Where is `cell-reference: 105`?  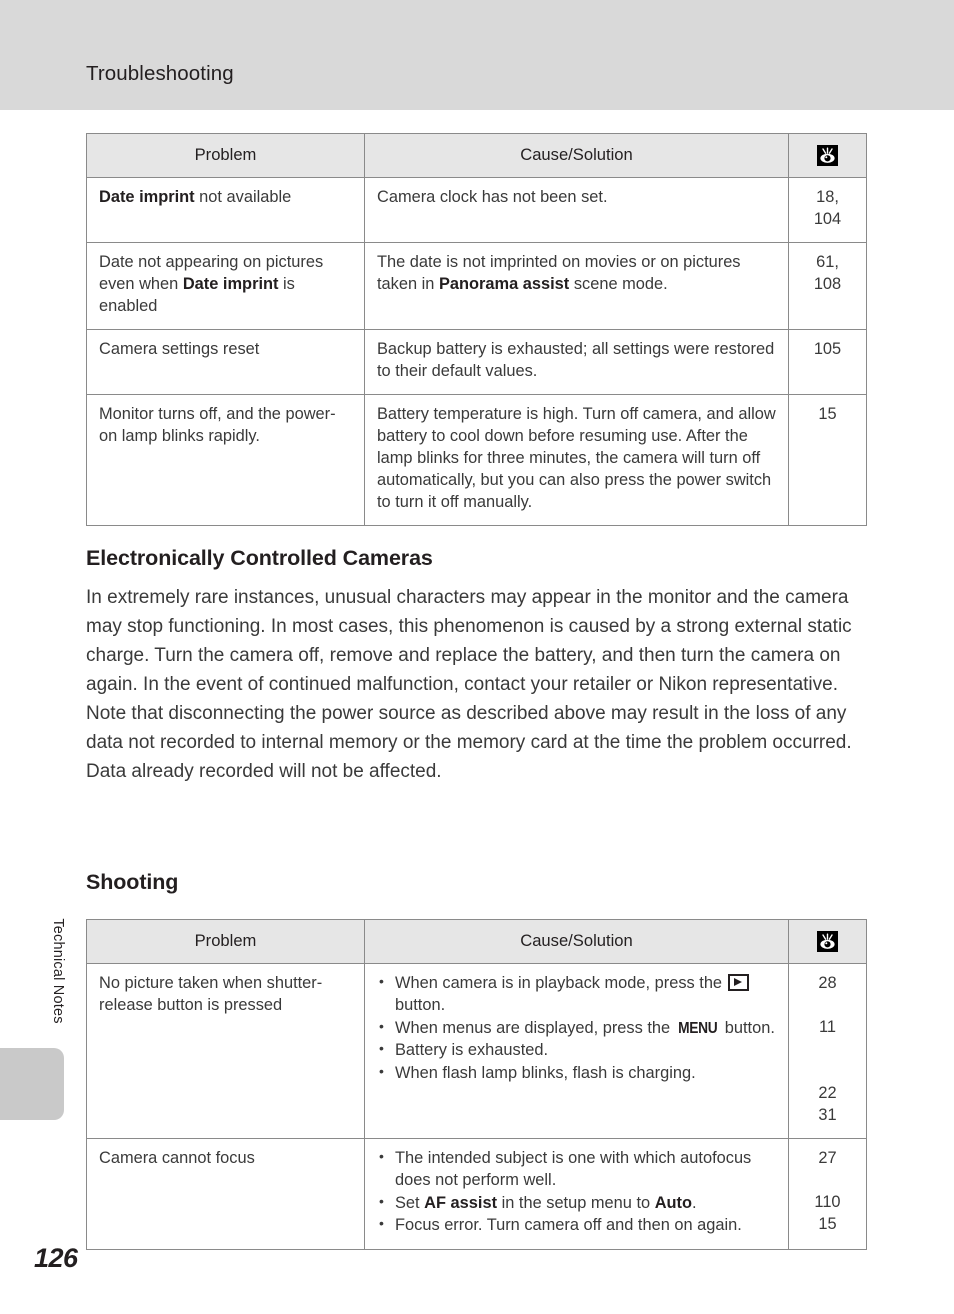 cell-reference: 105 is located at coordinates (827, 362).